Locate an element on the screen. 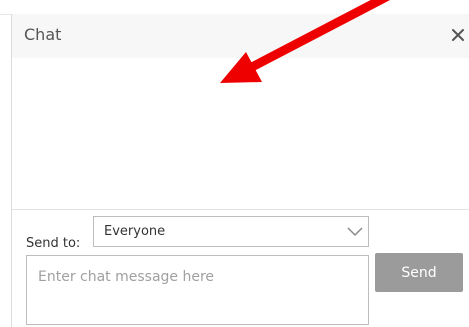 This screenshot has width=469, height=327. close-button is located at coordinates (458, 35).